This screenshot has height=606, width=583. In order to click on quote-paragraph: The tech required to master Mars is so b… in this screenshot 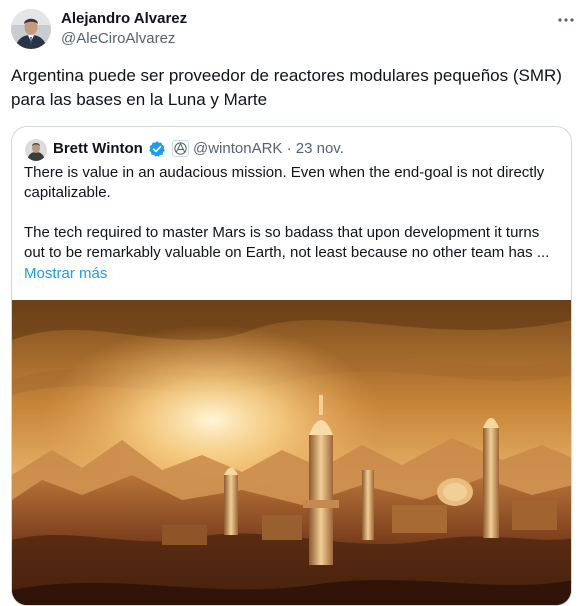, I will do `click(287, 242)`.